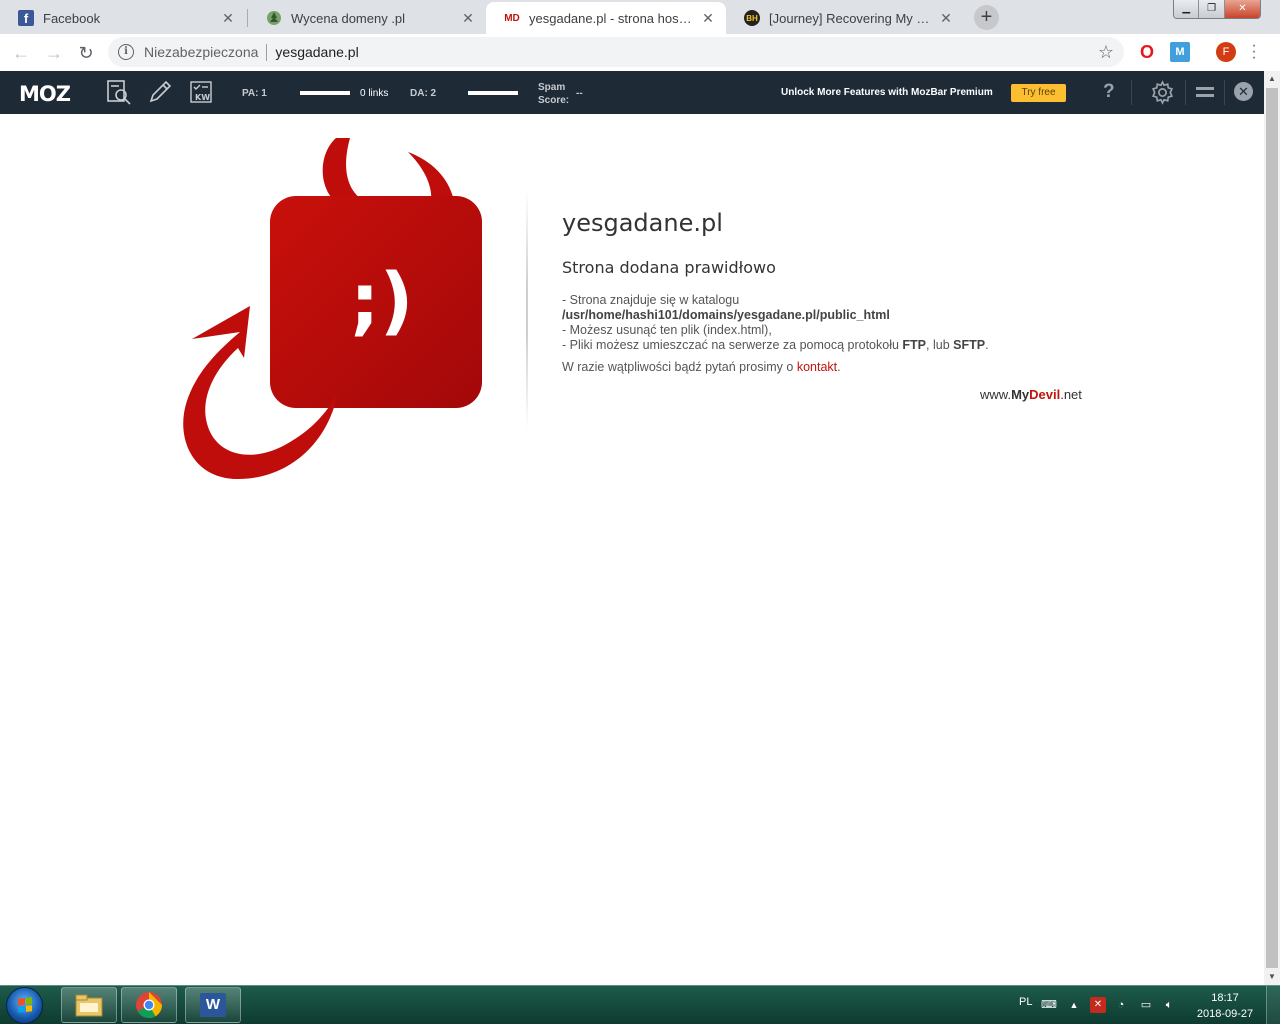 This screenshot has height=1025, width=1280. What do you see at coordinates (1205, 92) in the screenshot?
I see `collapse-bar-icon` at bounding box center [1205, 92].